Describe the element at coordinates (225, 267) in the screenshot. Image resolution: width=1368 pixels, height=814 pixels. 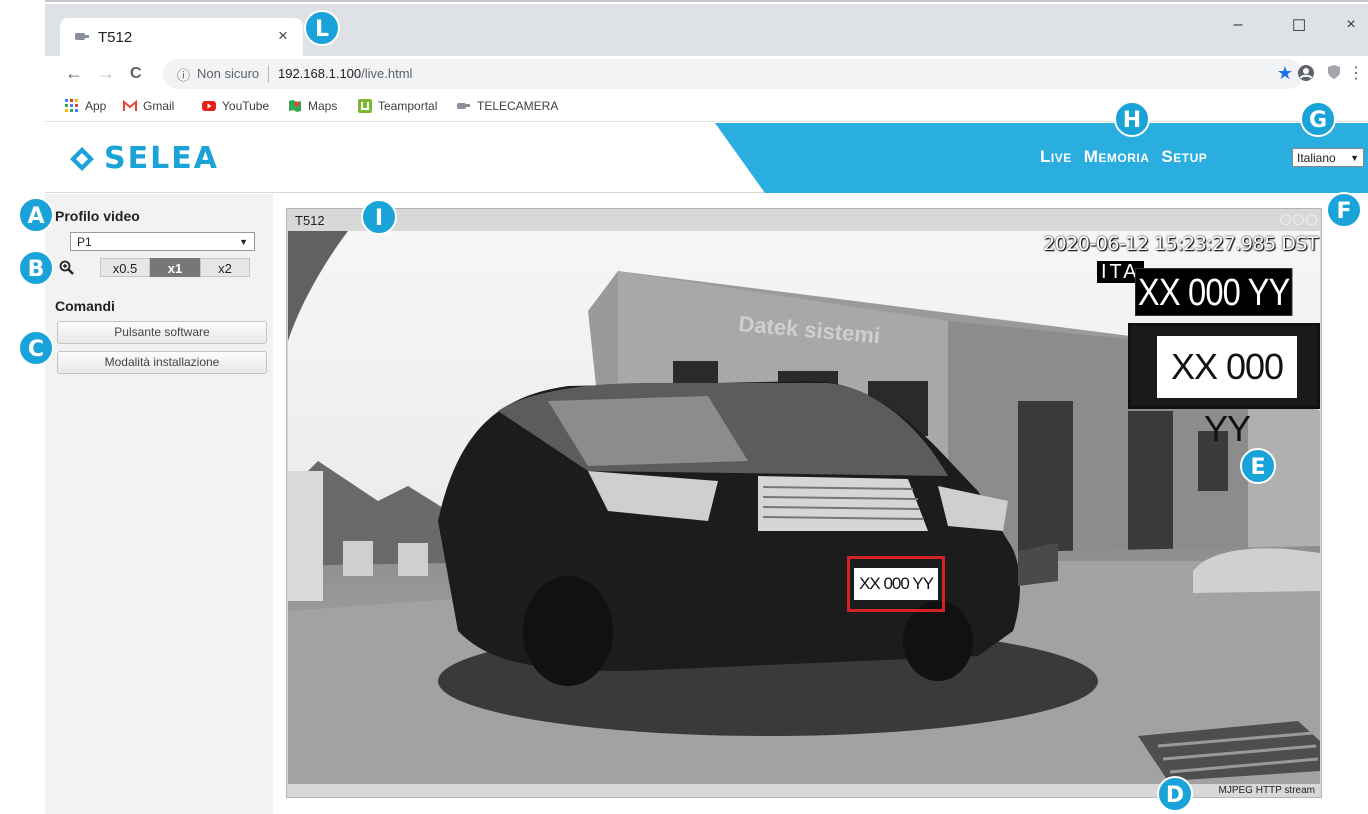
I see `zoom-x2-button: x2` at that location.